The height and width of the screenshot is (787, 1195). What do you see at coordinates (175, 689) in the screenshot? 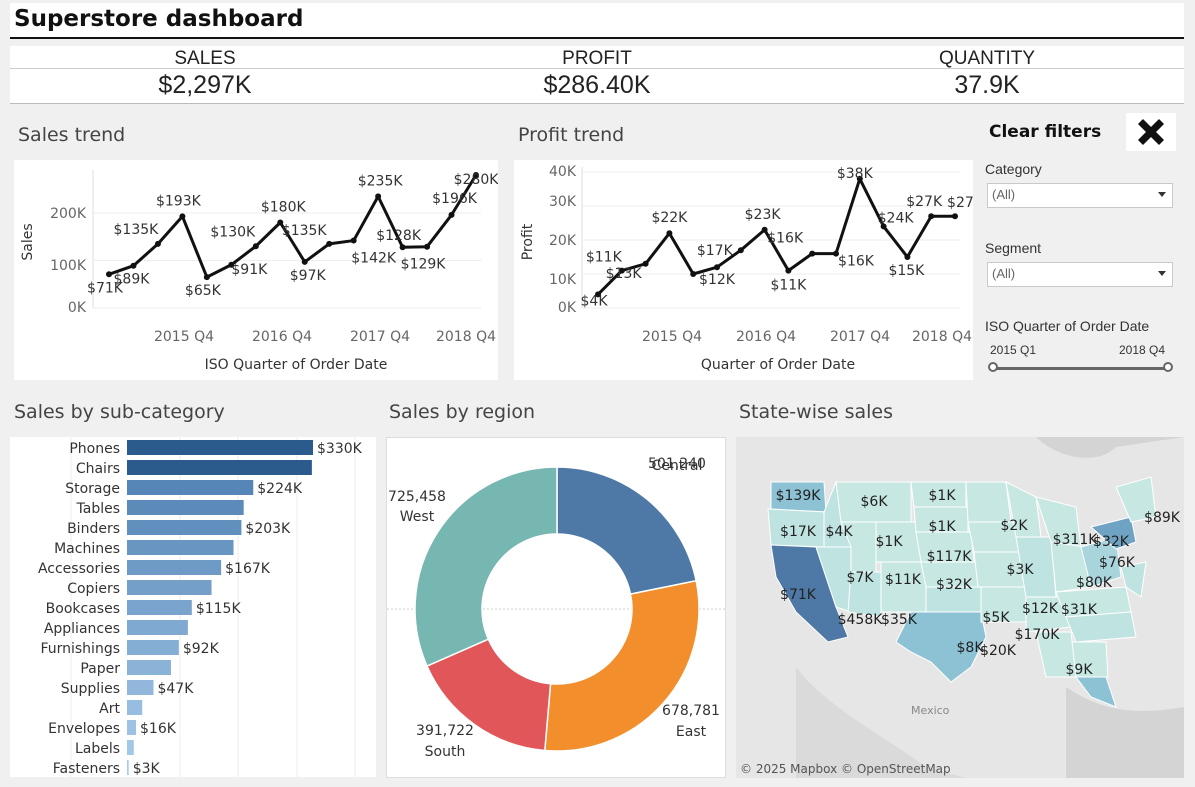
I see `subcat-value-label: $47K` at bounding box center [175, 689].